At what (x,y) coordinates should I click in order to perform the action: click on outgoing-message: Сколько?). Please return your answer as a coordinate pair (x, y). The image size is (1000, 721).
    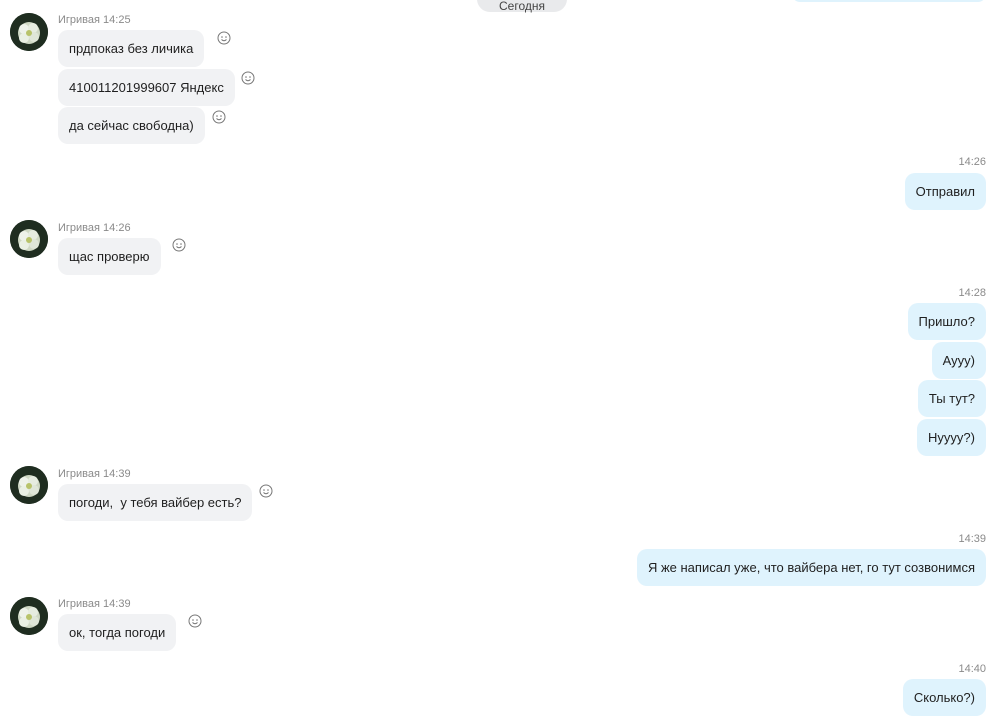
    Looking at the image, I should click on (944, 697).